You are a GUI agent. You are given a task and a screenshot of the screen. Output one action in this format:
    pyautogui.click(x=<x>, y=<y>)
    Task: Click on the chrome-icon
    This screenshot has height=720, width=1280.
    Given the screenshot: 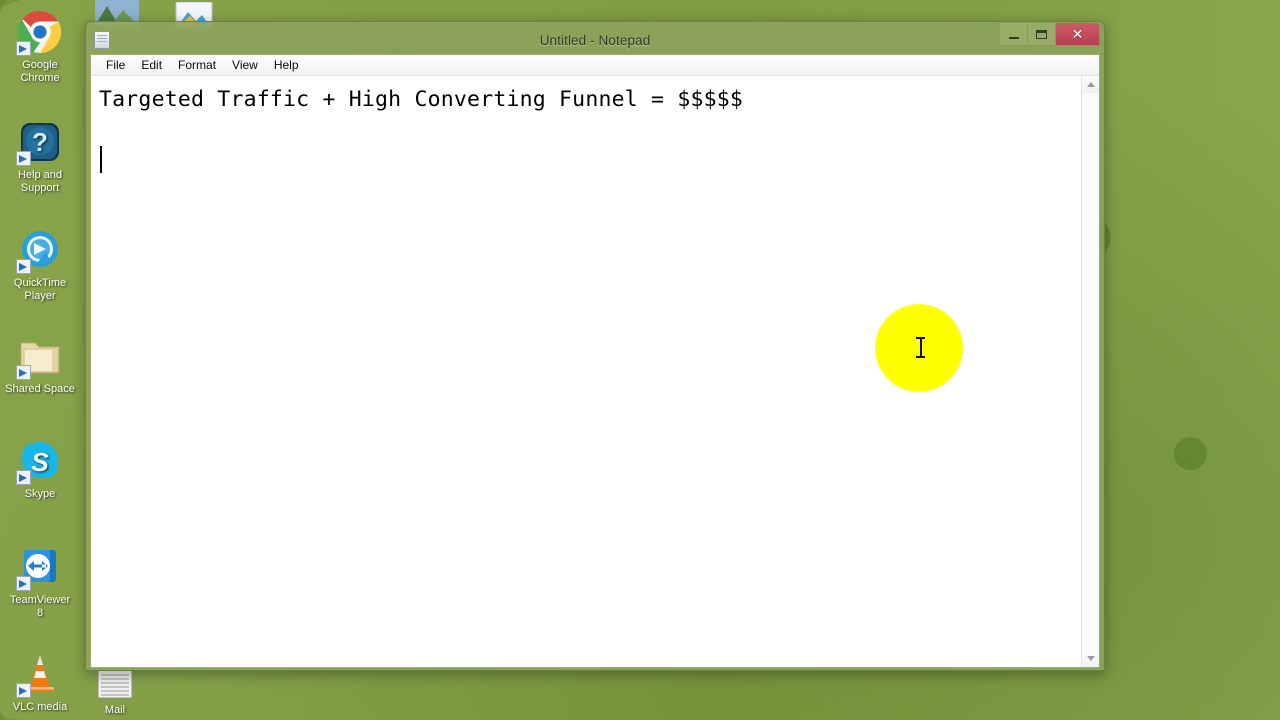 What is the action you would take?
    pyautogui.click(x=40, y=32)
    